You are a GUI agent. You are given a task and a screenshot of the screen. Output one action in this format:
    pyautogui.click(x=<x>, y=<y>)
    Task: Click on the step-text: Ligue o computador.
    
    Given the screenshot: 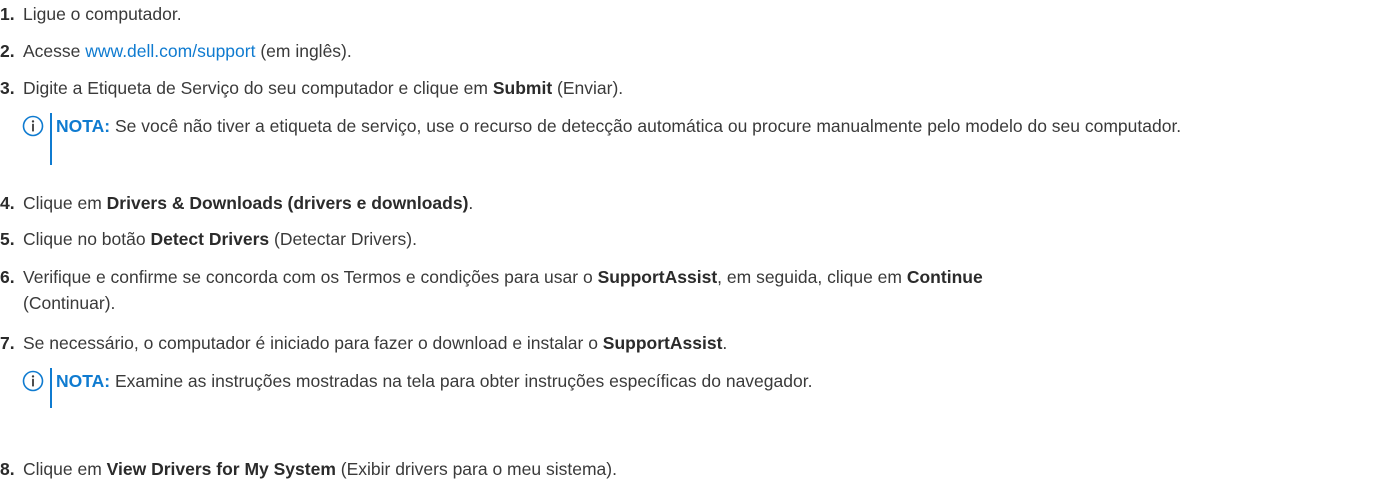 What is the action you would take?
    pyautogui.click(x=102, y=14)
    